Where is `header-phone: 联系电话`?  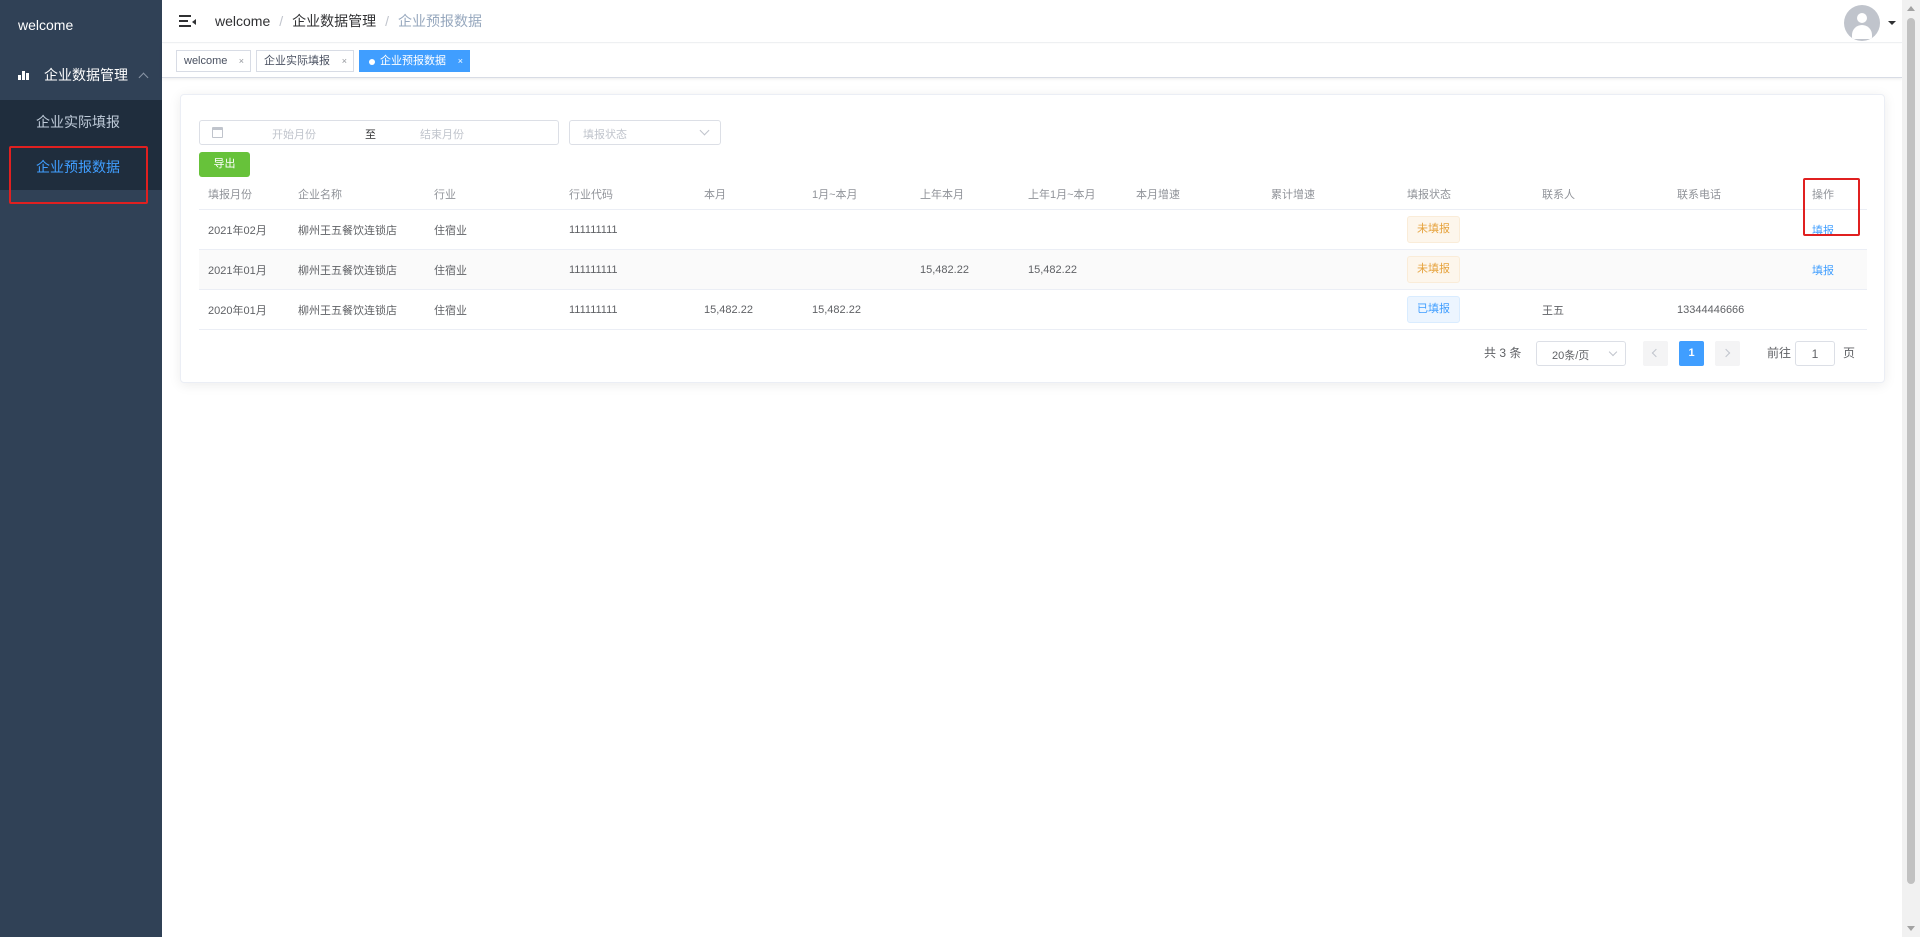
header-phone: 联系电话 is located at coordinates (1699, 195).